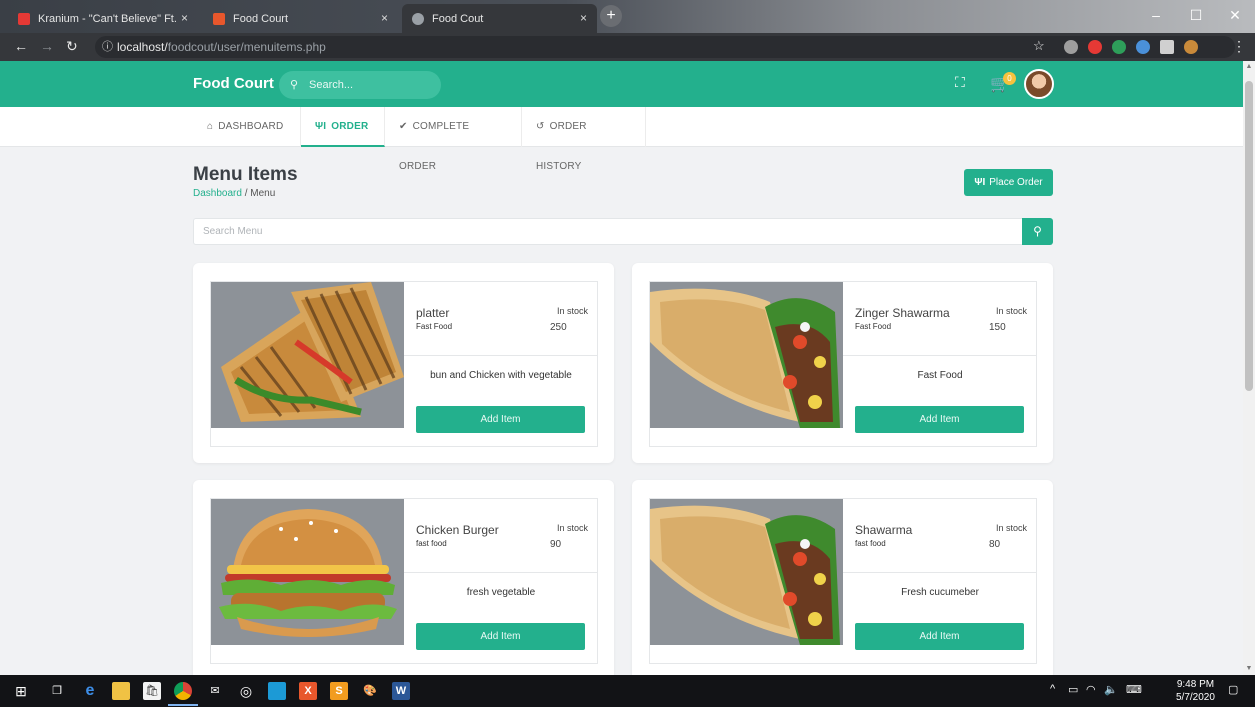 The width and height of the screenshot is (1255, 707). Describe the element at coordinates (403, 126) in the screenshot. I see `check-icon: ✔` at that location.